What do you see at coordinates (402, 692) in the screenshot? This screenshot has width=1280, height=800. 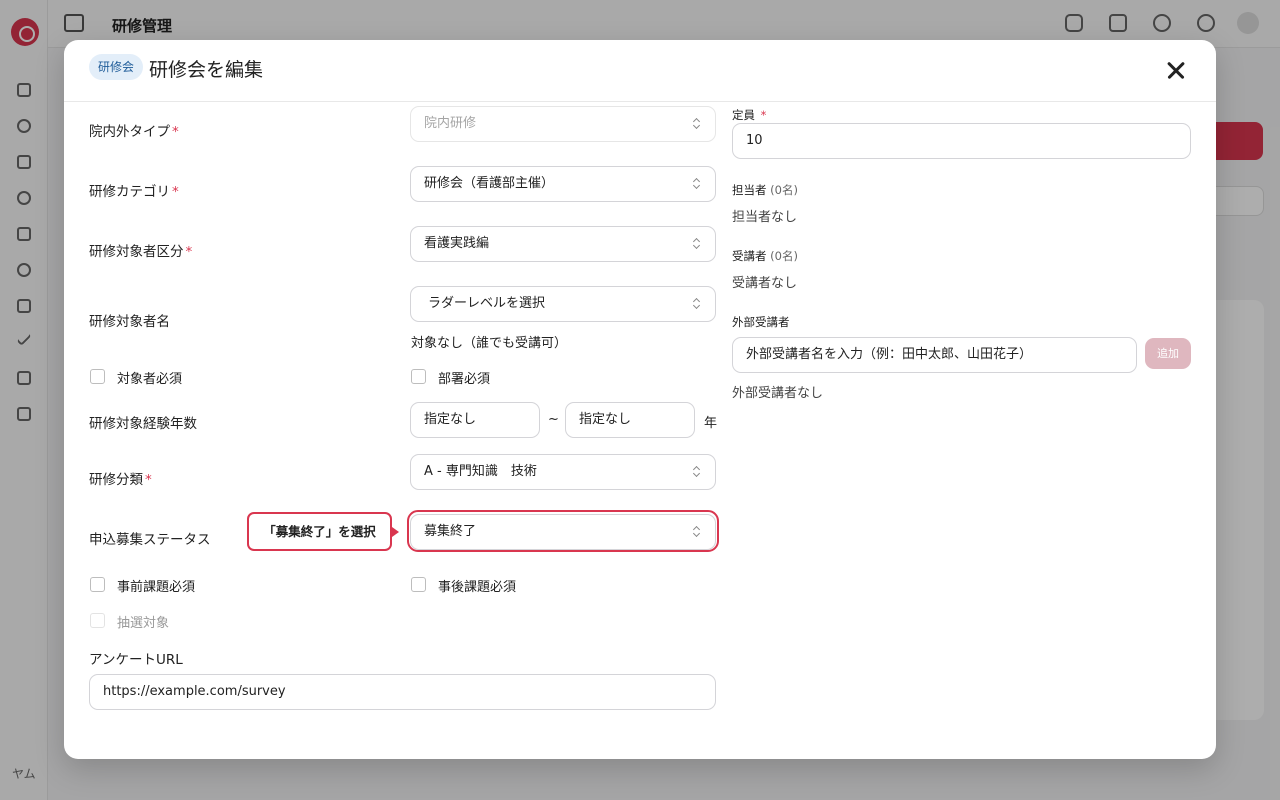 I see `survey-url-input: https://example.com/survey` at bounding box center [402, 692].